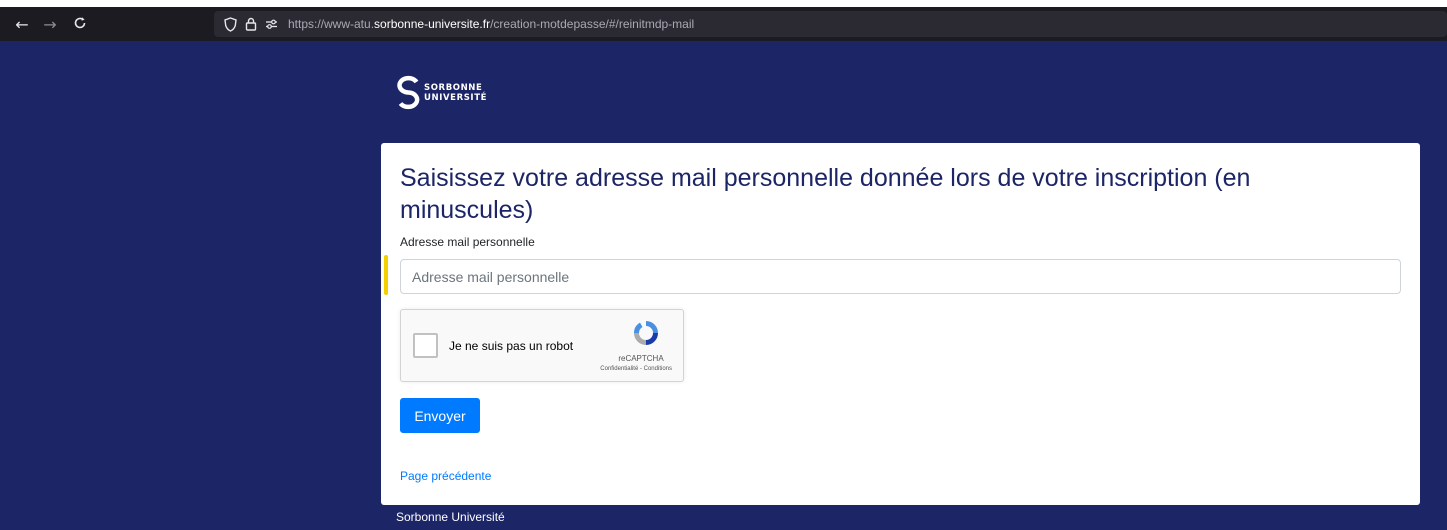 The height and width of the screenshot is (530, 1447). I want to click on email-label: Adresse mail personnelle, so click(467, 242).